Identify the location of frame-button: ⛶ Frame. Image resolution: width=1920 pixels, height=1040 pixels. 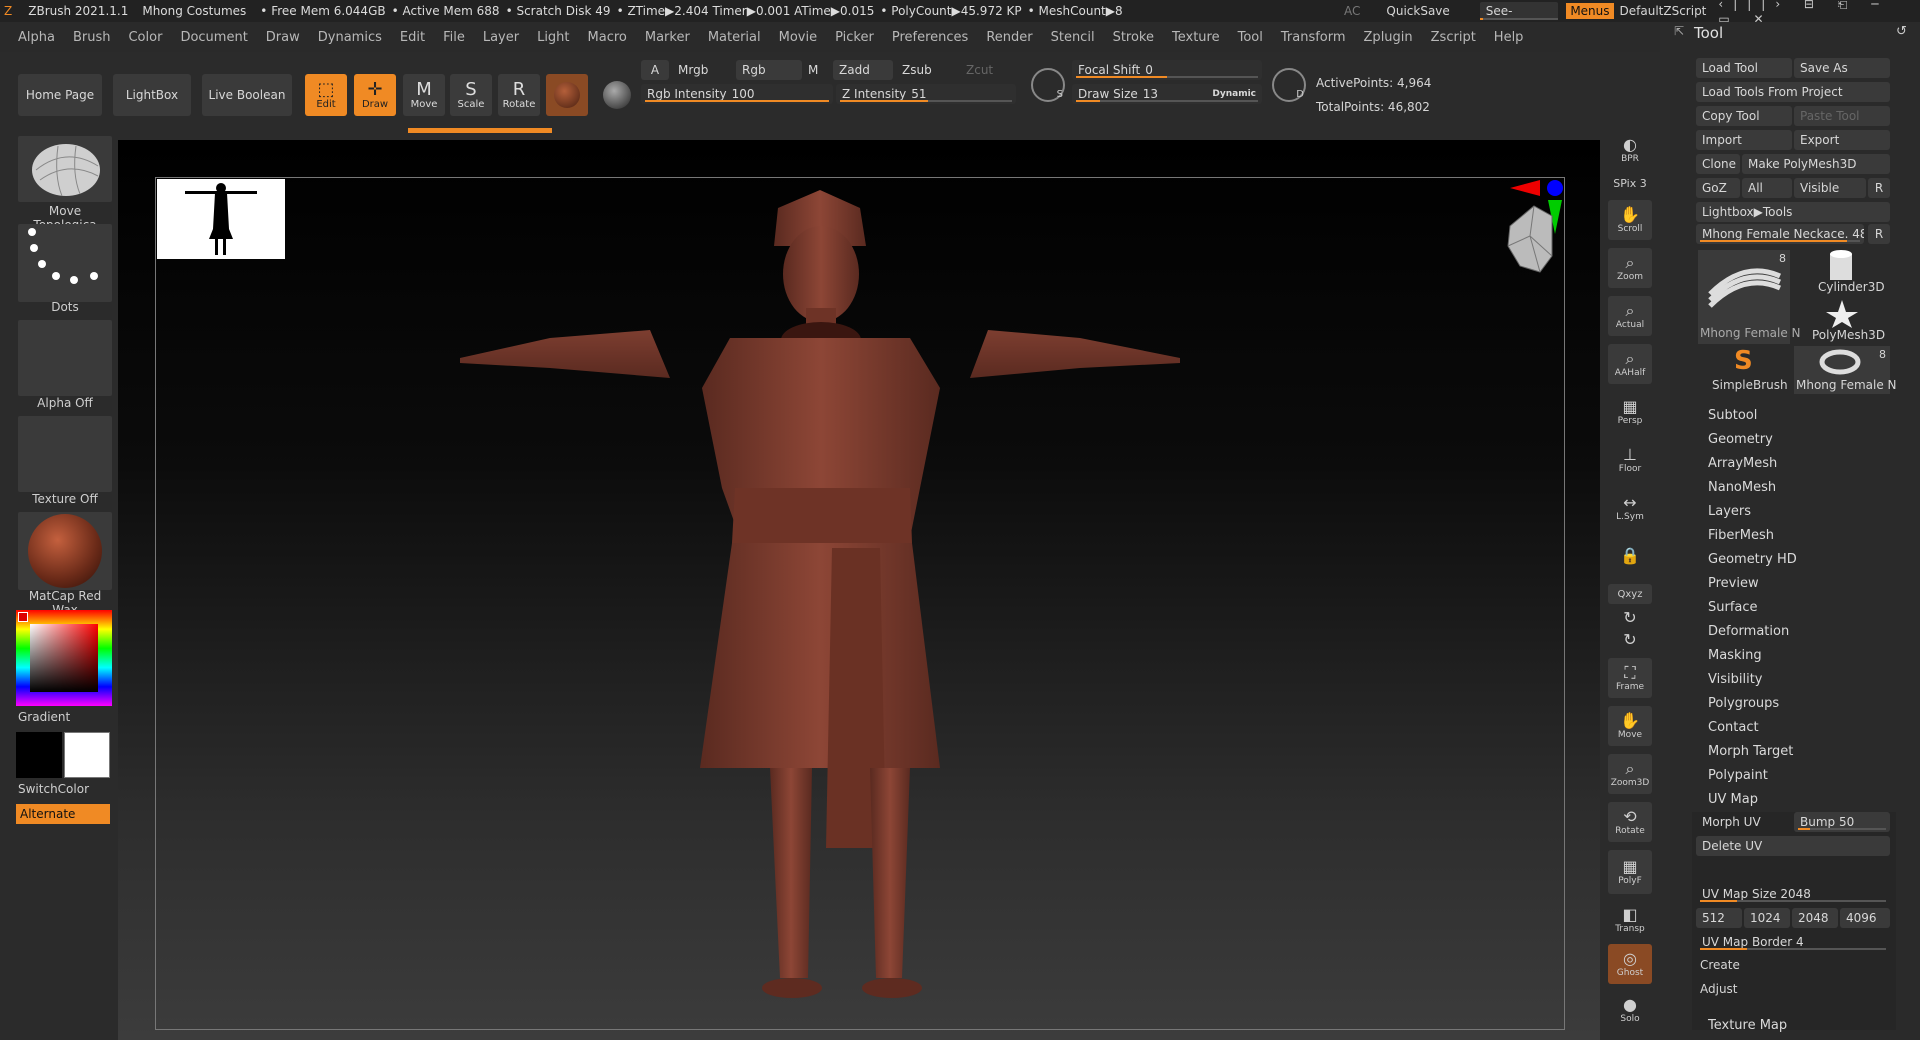
(1630, 678).